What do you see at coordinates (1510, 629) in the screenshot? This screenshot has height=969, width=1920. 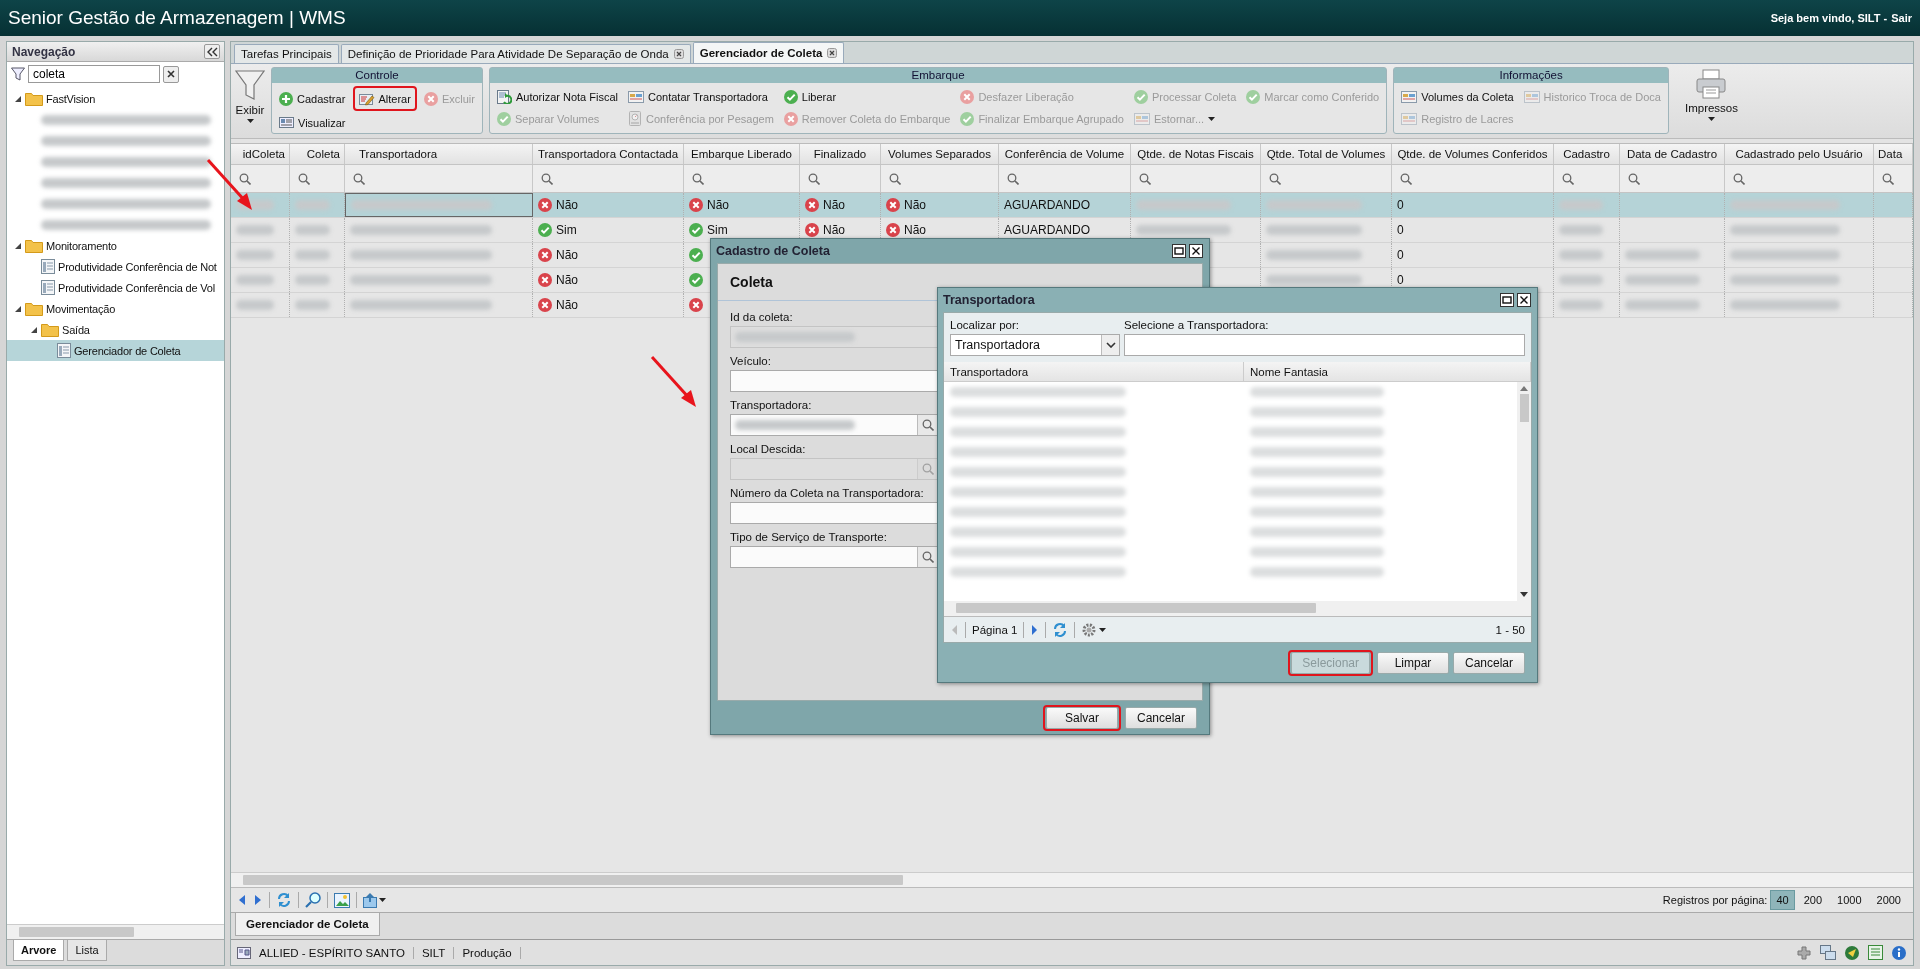 I see `page-range: 1 - 50` at bounding box center [1510, 629].